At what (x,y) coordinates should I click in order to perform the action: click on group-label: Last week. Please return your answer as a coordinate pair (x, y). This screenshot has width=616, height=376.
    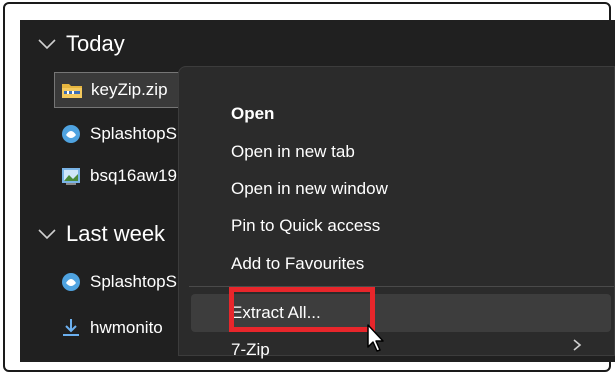
    Looking at the image, I should click on (116, 233).